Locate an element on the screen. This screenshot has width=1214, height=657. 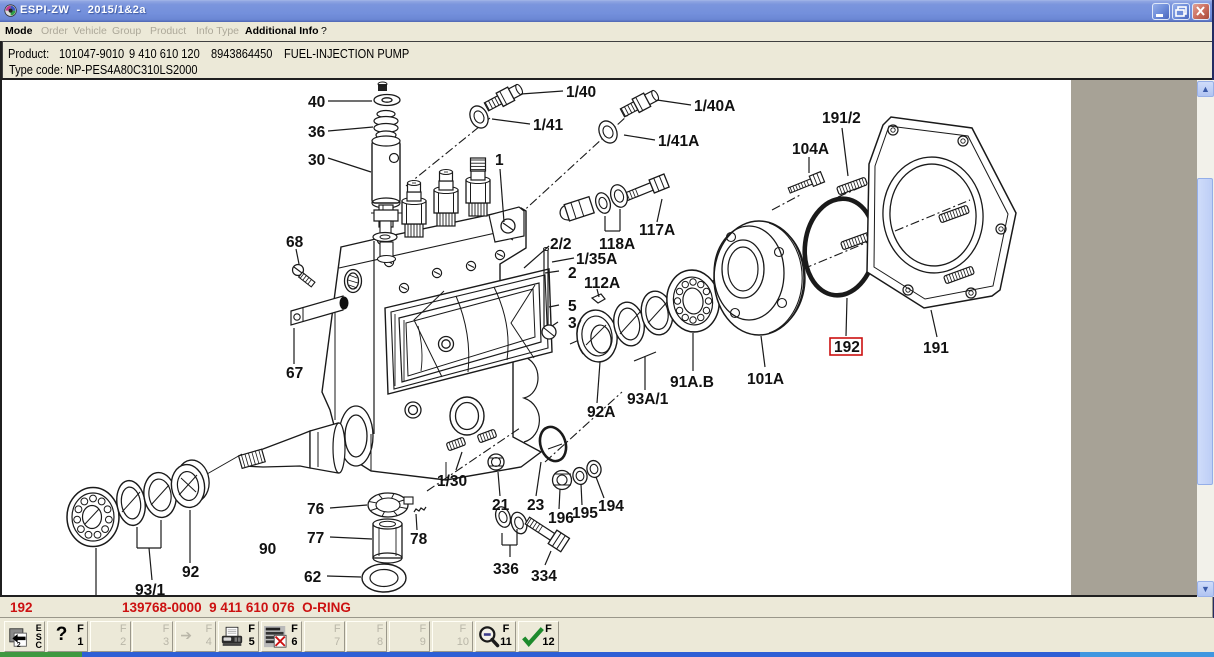
svg-text: 40 is located at coordinates (316, 102).